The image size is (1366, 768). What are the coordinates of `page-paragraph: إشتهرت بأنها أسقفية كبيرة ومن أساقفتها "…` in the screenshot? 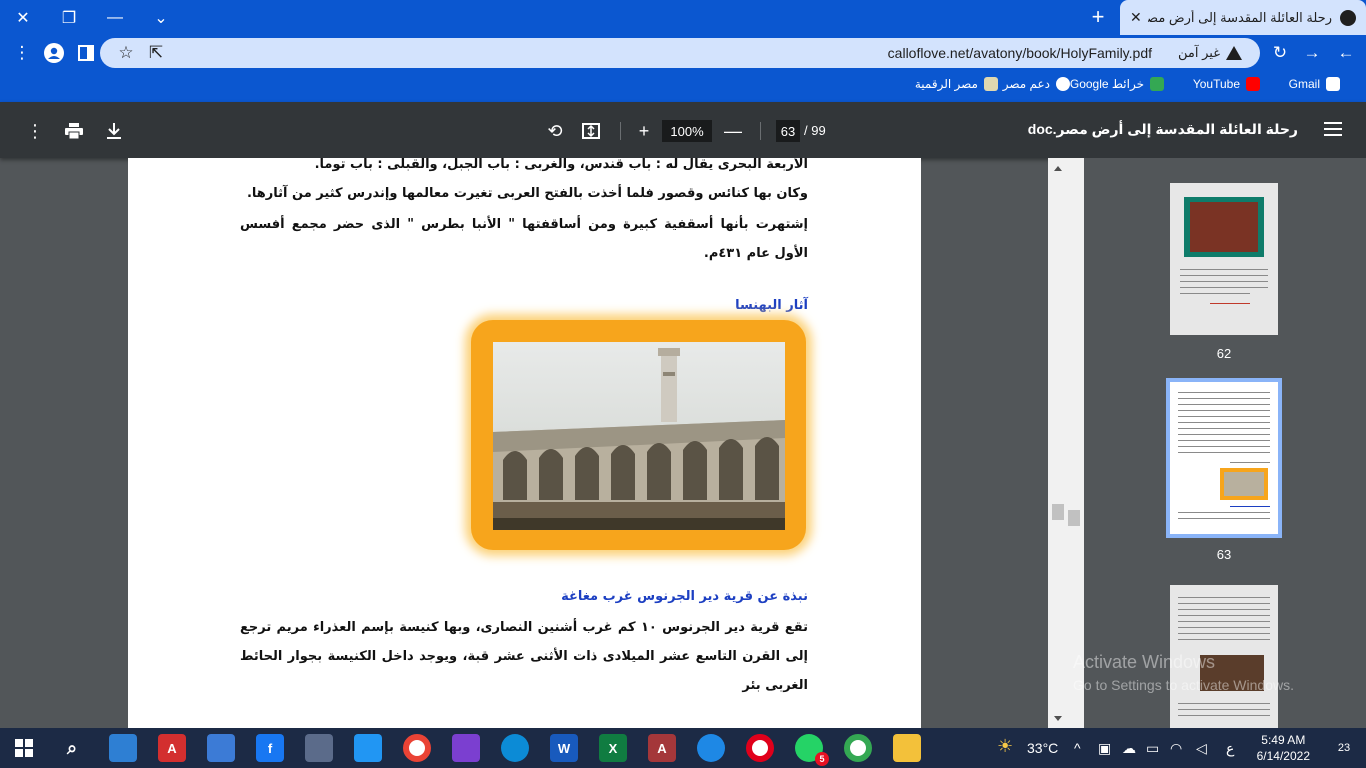 It's located at (524, 239).